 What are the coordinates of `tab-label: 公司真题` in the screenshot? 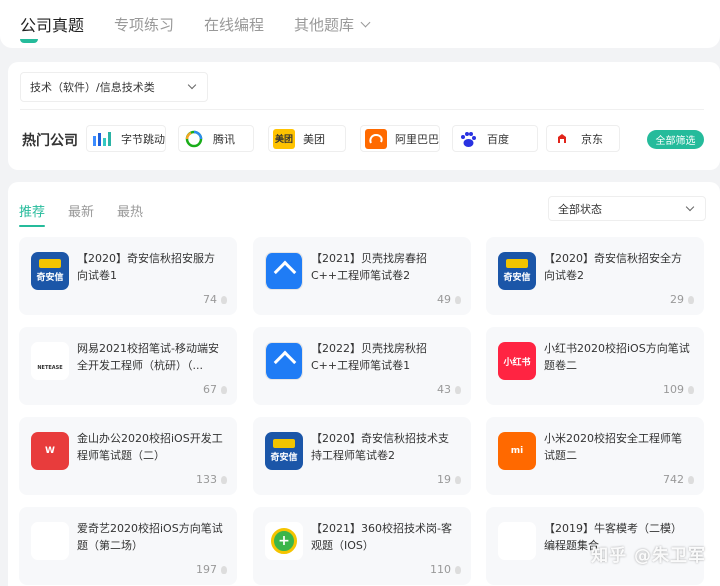 It's located at (52, 25).